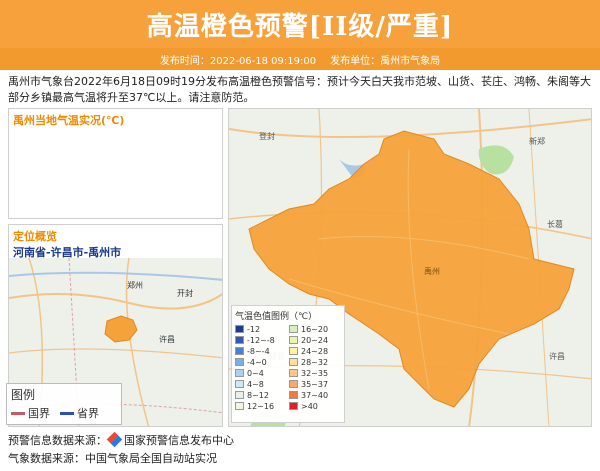 The image size is (600, 471). What do you see at coordinates (185, 293) in the screenshot?
I see `overview-label-kaifeng: 开封` at bounding box center [185, 293].